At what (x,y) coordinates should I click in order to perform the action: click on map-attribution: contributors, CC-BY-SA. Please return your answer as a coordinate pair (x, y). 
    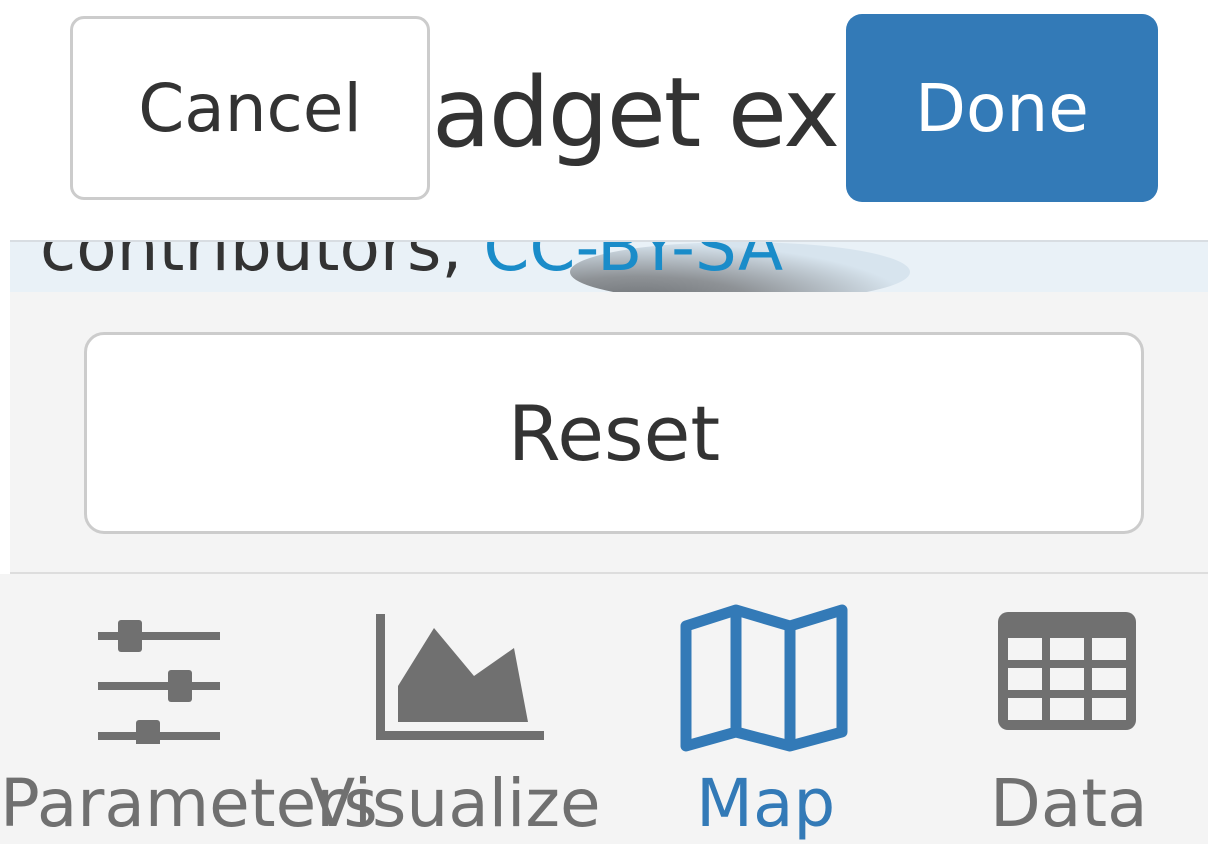
    Looking at the image, I should click on (411, 264).